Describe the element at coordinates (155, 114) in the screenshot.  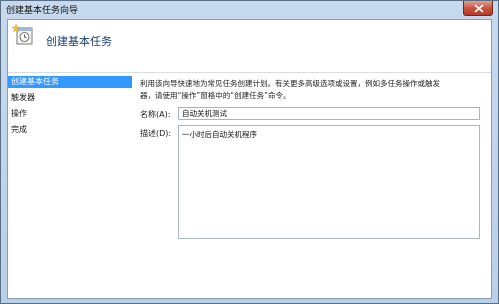
I see `name-label: 名称(A):` at that location.